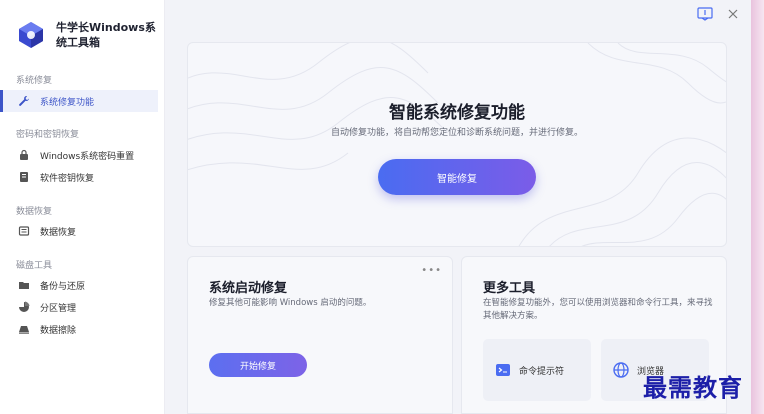 The image size is (764, 414). What do you see at coordinates (320, 335) in the screenshot?
I see `boot-repair-card: ••• 系统启动修复 修复其他可能影响 Windows 启动的问题。 开始修复` at bounding box center [320, 335].